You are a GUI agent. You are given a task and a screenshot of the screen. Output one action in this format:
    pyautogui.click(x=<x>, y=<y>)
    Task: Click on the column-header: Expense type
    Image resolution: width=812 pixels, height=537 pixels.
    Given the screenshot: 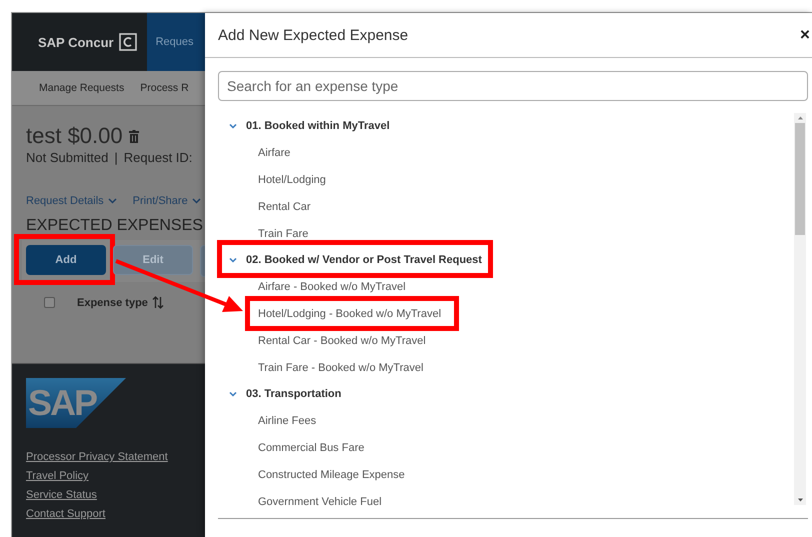 What is the action you would take?
    pyautogui.click(x=112, y=302)
    